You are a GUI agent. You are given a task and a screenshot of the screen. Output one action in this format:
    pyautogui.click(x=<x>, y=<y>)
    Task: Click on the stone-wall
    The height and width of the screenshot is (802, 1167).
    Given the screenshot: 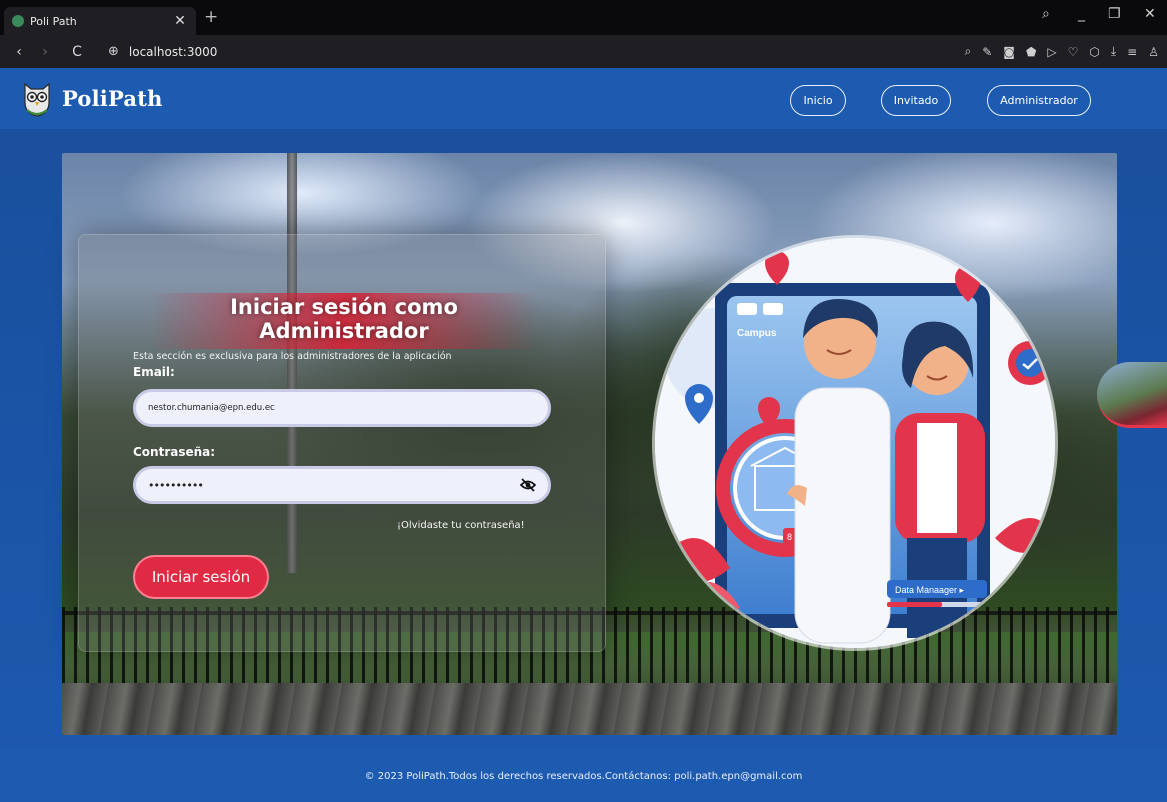 What is the action you would take?
    pyautogui.click(x=589, y=709)
    